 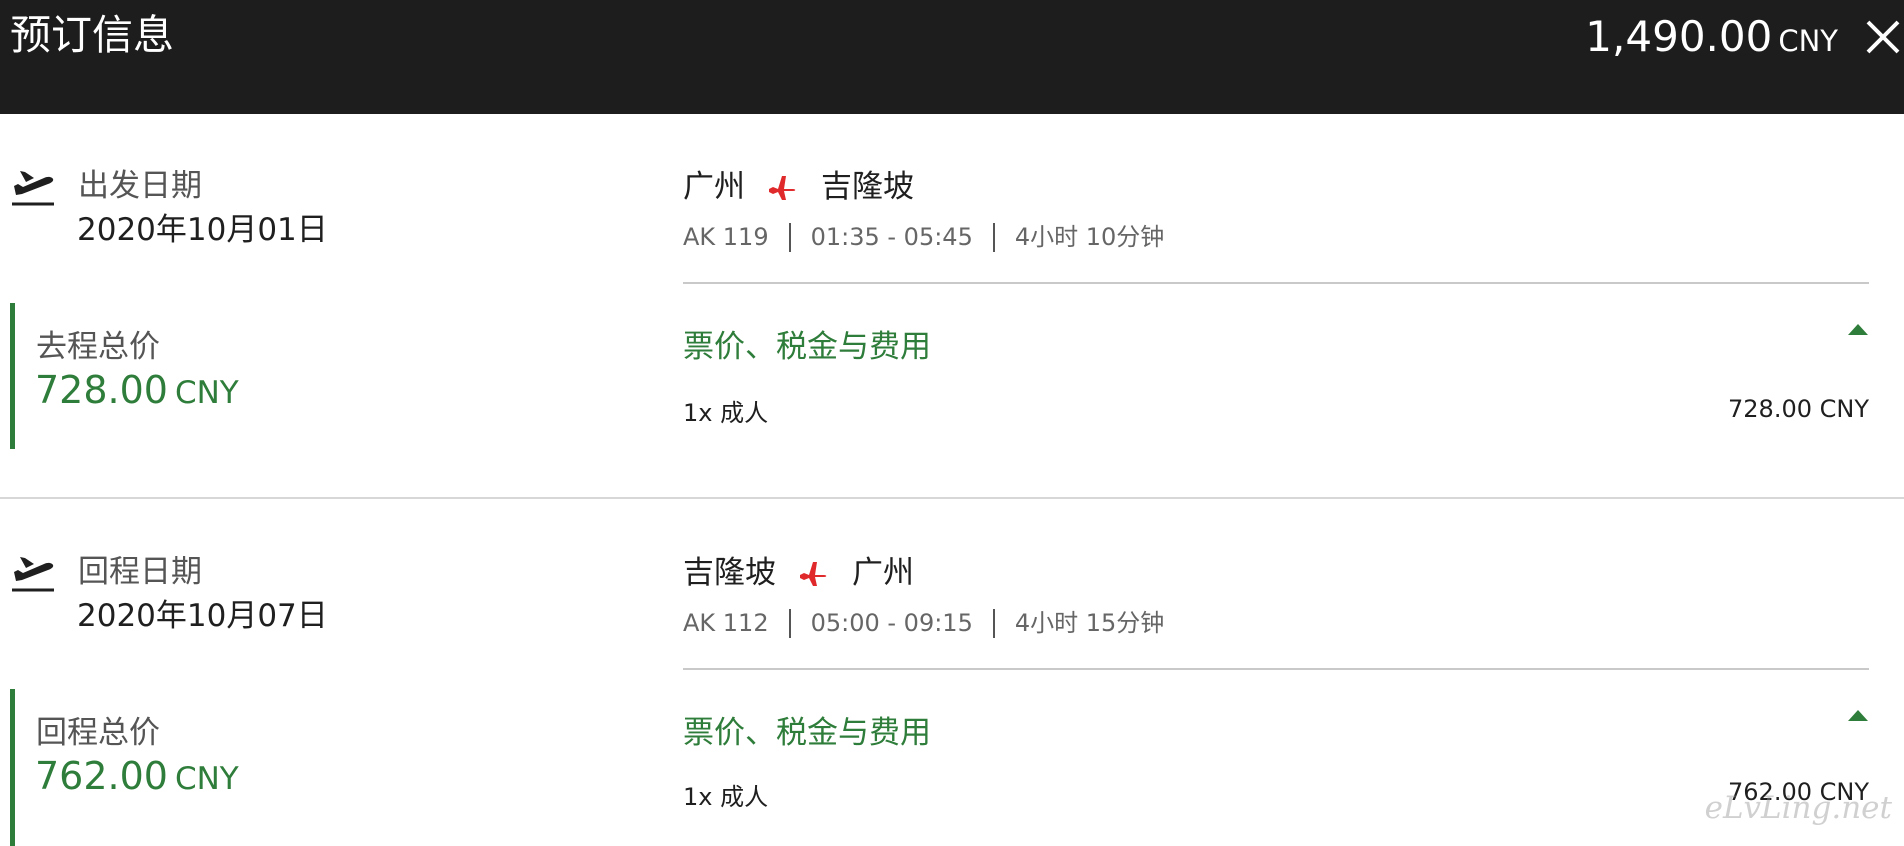 I want to click on outbound-flight-details: AK 119 01:35 - 05:45 4小时 10分钟, so click(x=923, y=237).